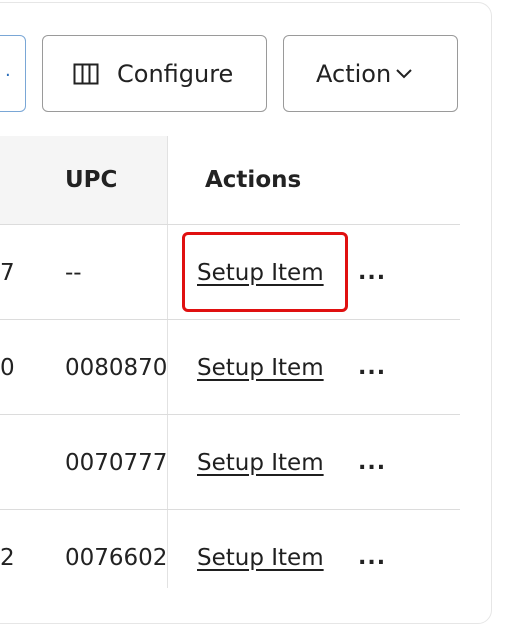  I want to click on row-upc: 0070777, so click(116, 462).